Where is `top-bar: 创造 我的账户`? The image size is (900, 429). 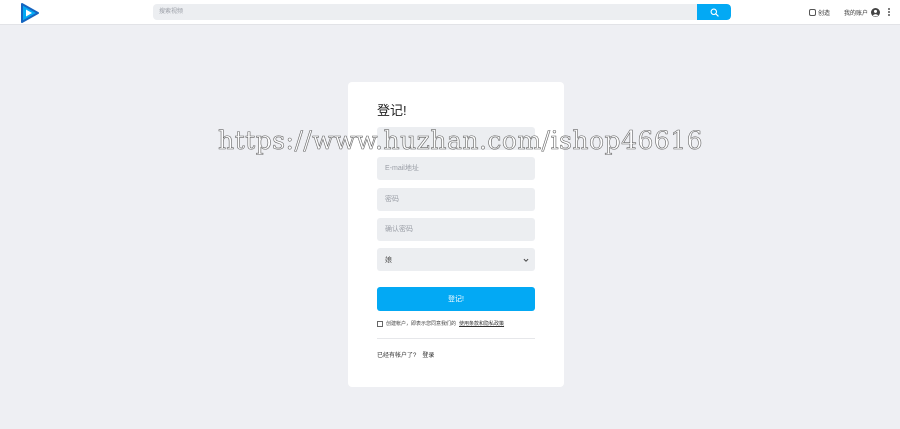
top-bar: 创造 我的账户 is located at coordinates (450, 12).